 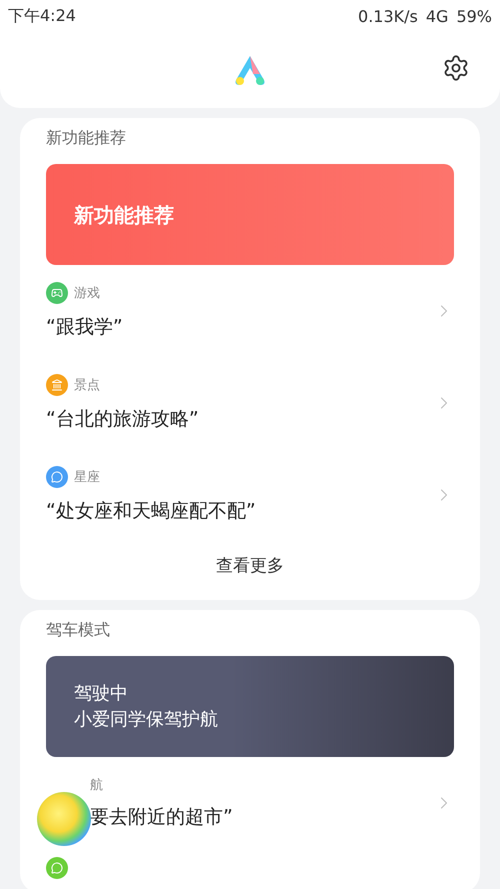 What do you see at coordinates (78, 630) in the screenshot?
I see `section-title: 驾车模式` at bounding box center [78, 630].